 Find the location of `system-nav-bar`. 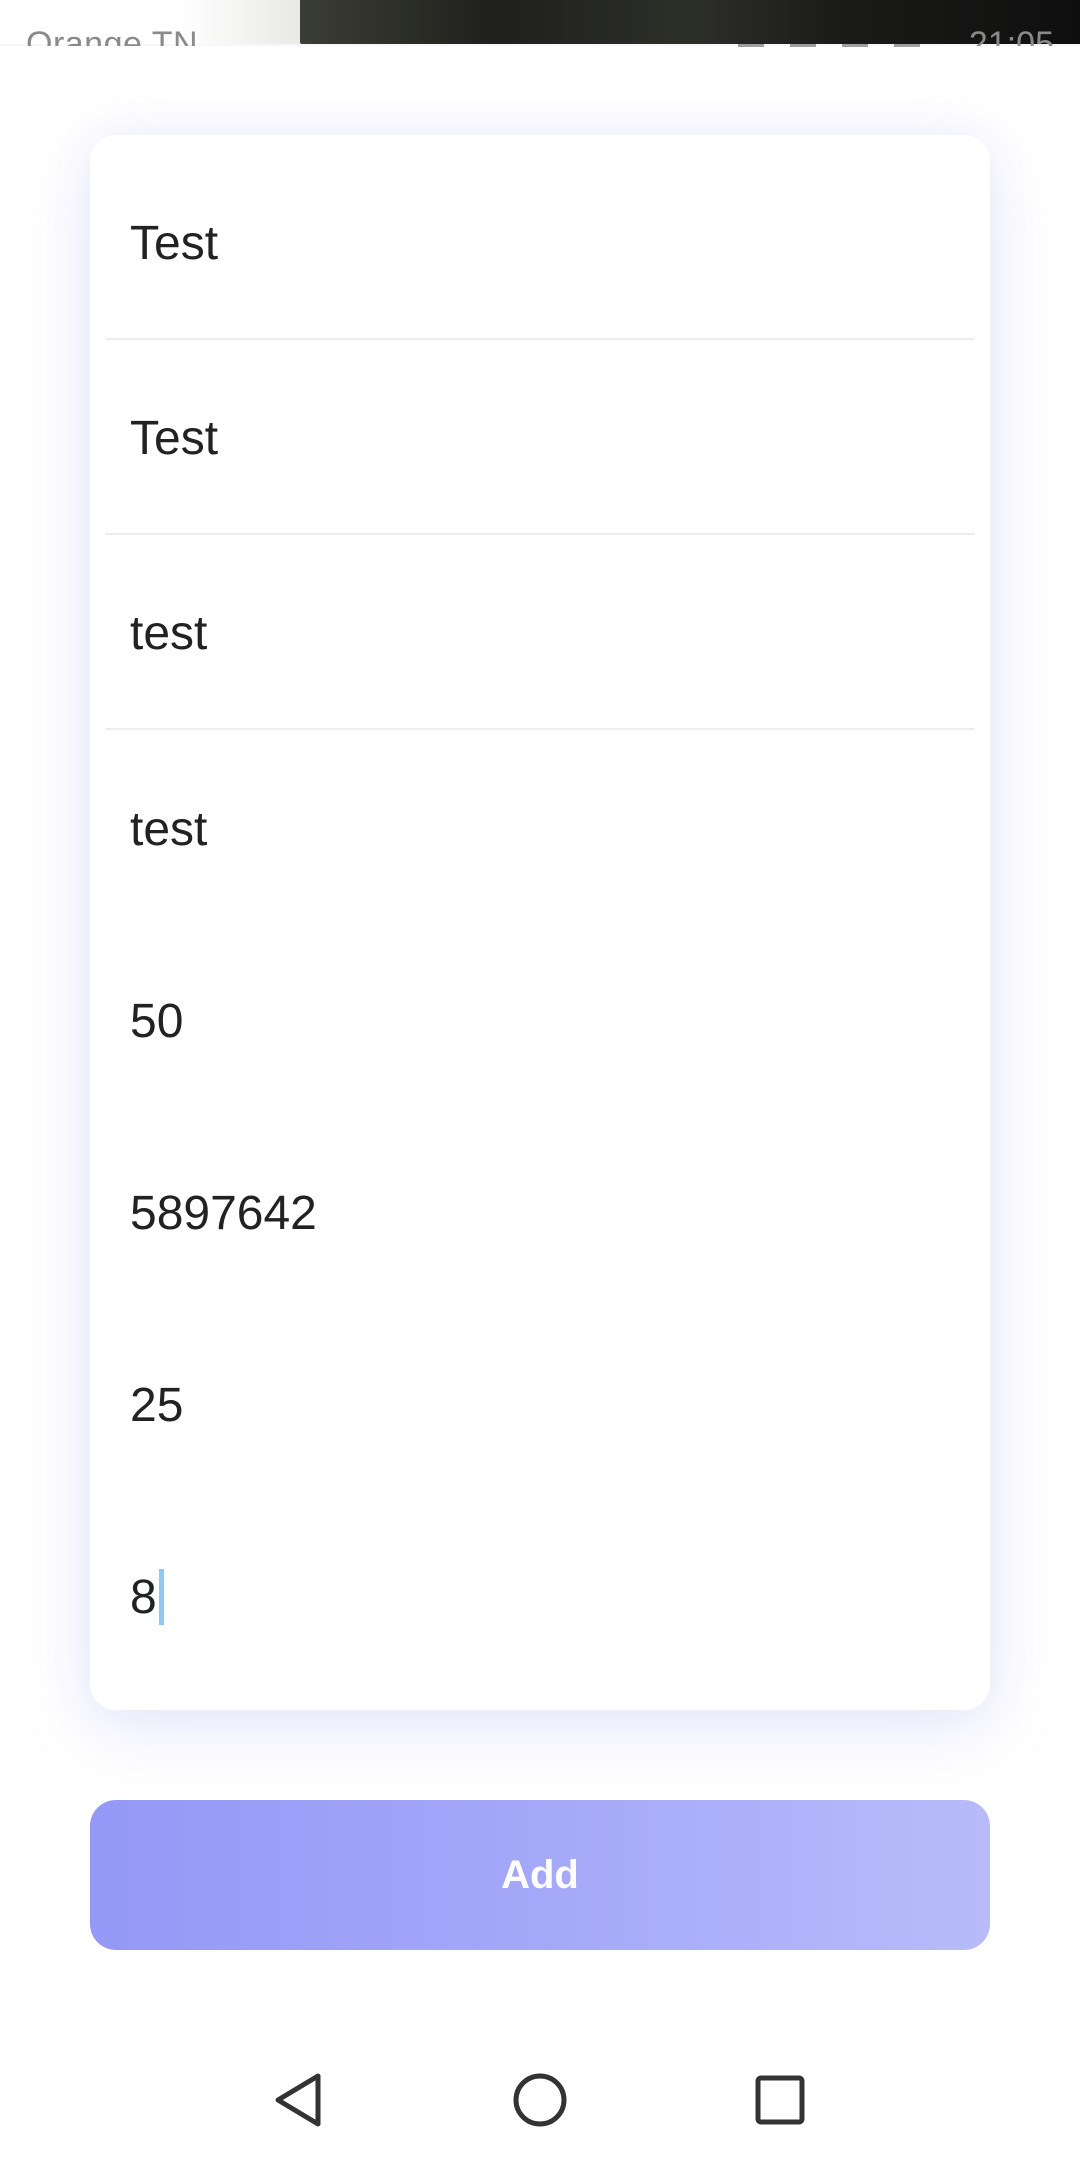

system-nav-bar is located at coordinates (540, 2095).